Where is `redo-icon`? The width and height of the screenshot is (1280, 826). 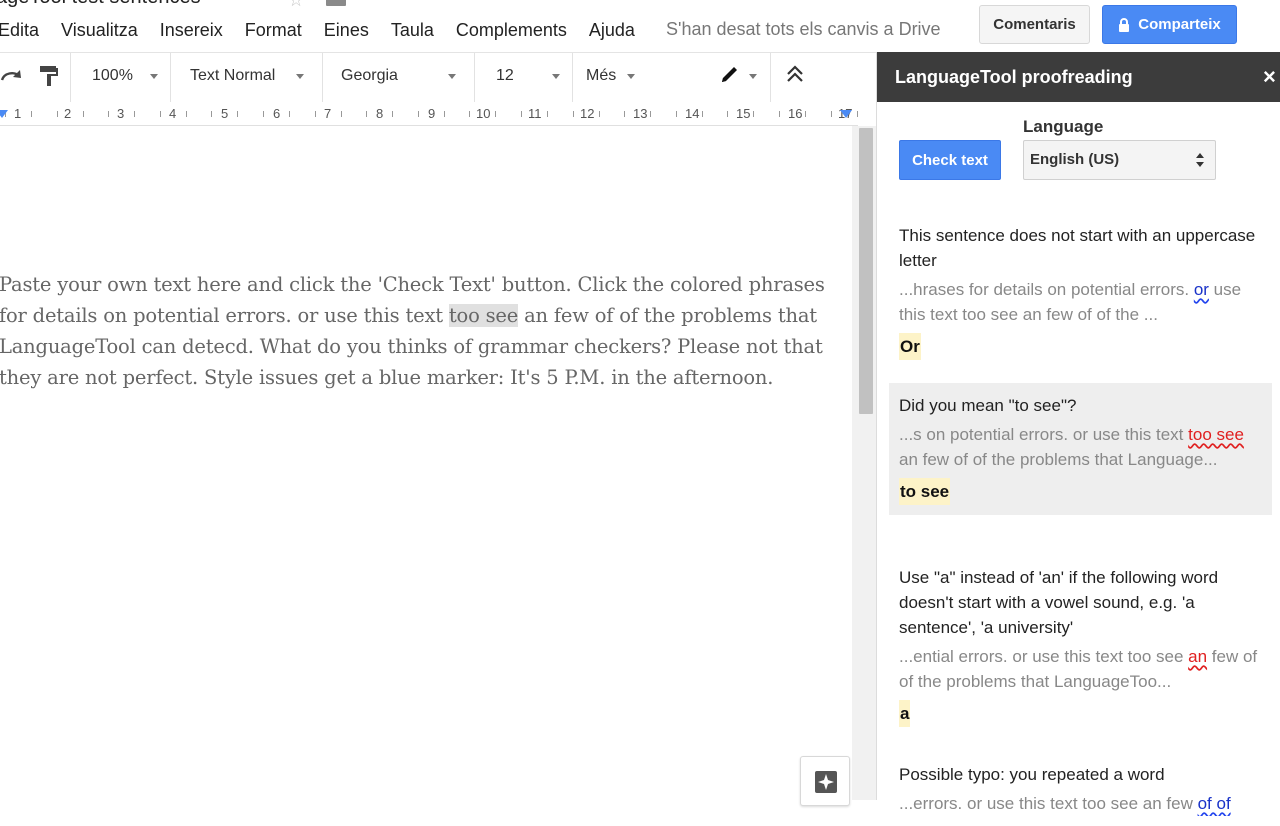
redo-icon is located at coordinates (12, 76).